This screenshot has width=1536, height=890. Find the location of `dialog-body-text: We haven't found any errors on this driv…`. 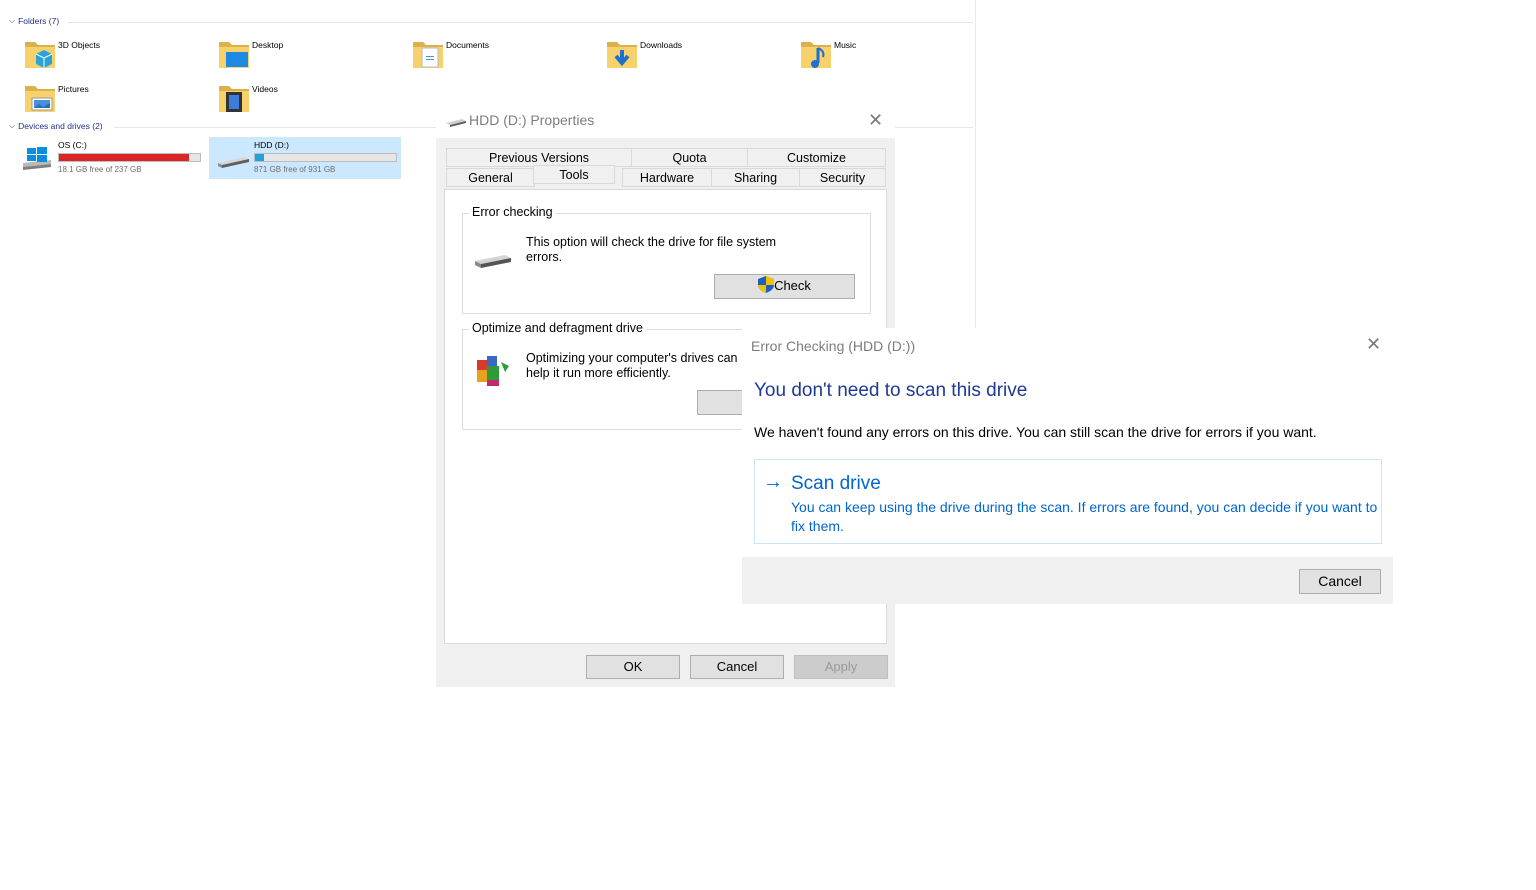

dialog-body-text: We haven't found any errors on this driv… is located at coordinates (1035, 432).